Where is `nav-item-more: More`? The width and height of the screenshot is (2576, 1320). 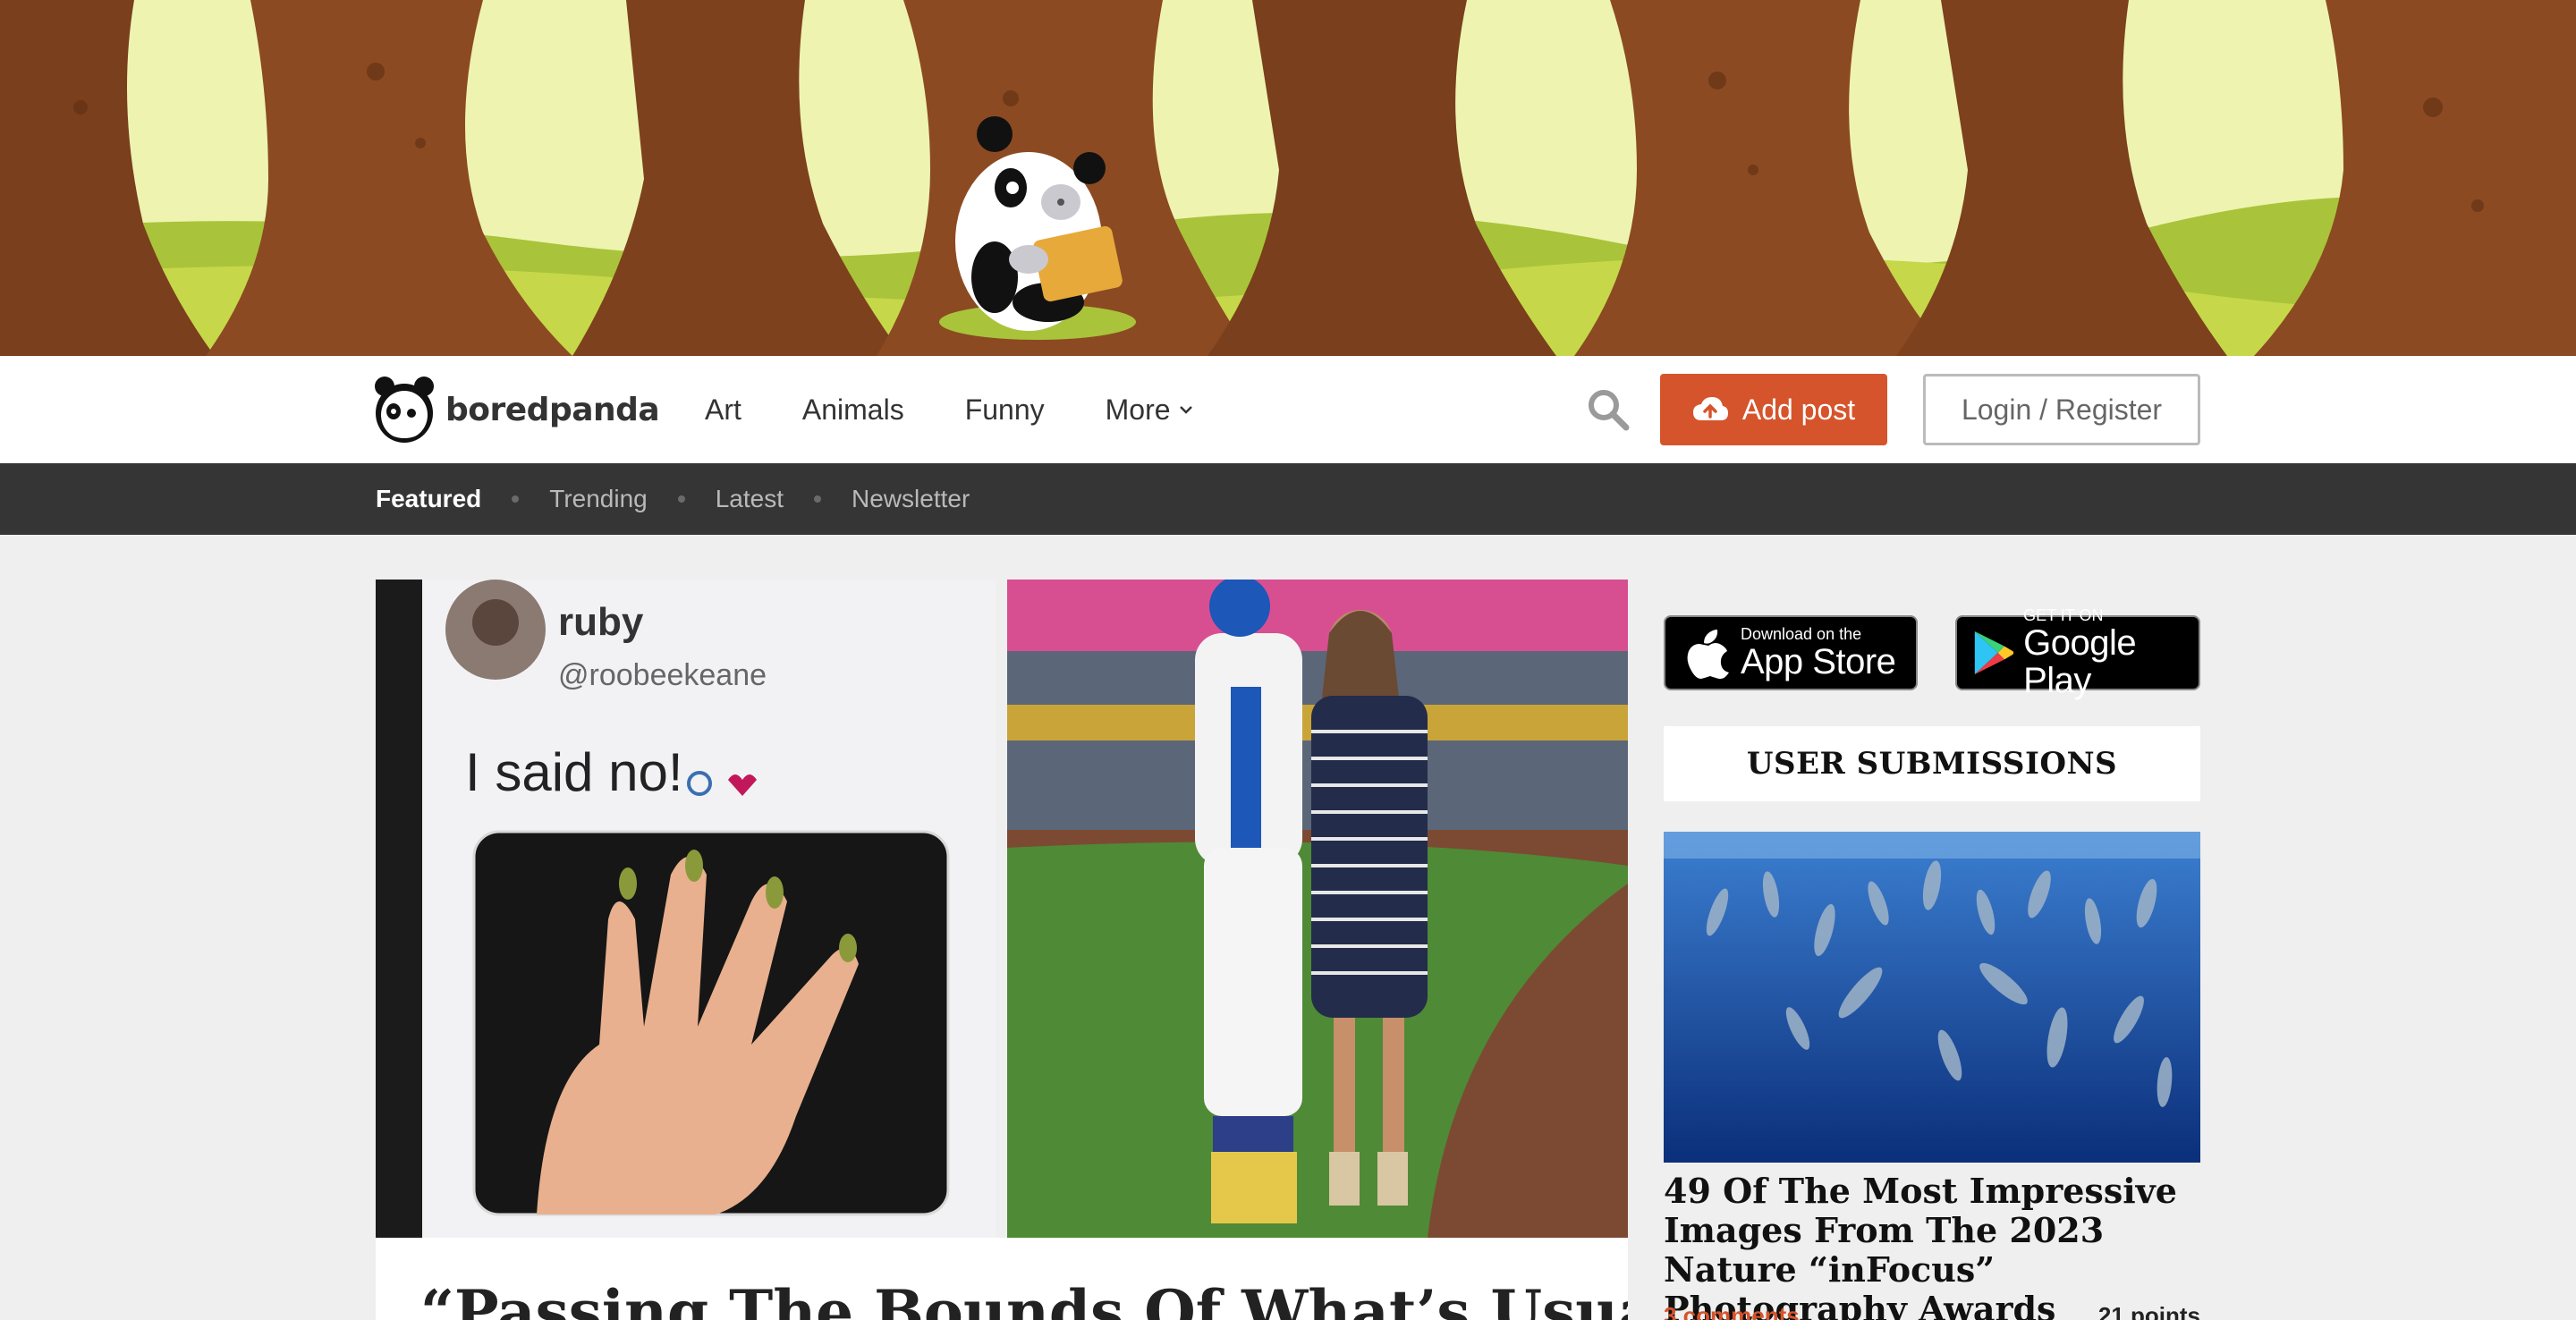 nav-item-more: More is located at coordinates (1150, 410).